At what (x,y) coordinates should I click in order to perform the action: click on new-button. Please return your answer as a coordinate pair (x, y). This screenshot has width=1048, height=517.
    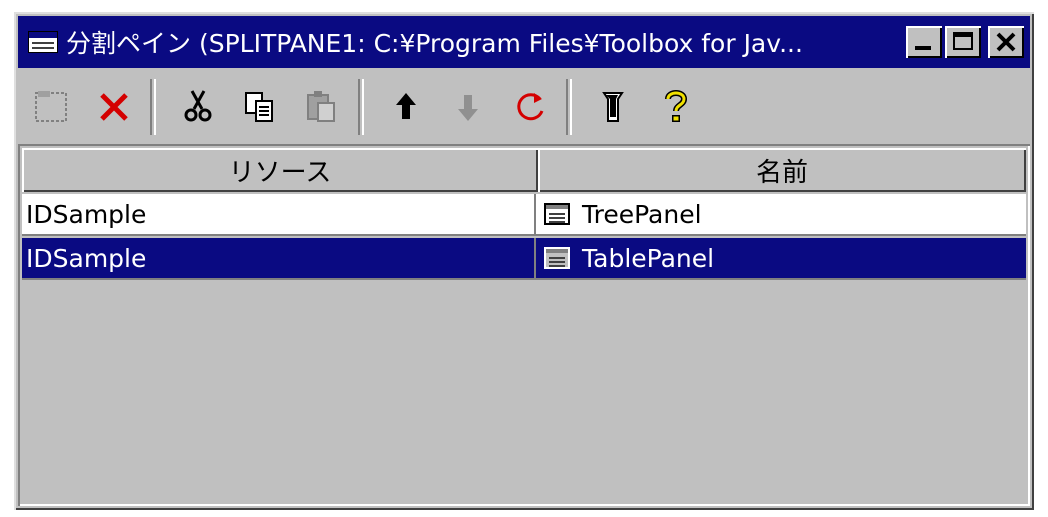
    Looking at the image, I should click on (52, 107).